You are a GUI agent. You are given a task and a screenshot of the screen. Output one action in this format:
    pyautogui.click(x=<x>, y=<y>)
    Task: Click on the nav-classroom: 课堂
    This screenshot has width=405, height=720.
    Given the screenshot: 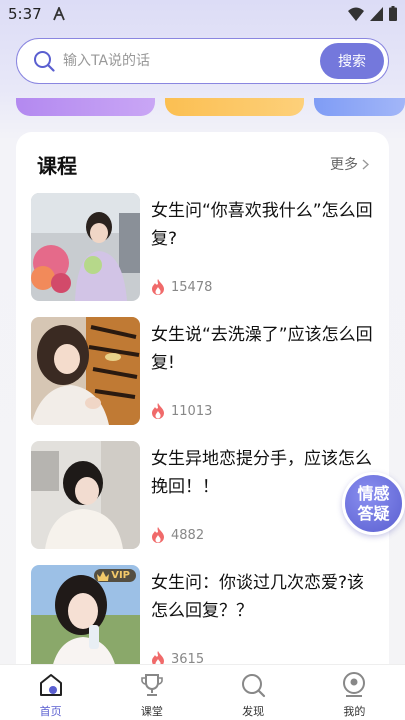 What is the action you would take?
    pyautogui.click(x=151, y=692)
    